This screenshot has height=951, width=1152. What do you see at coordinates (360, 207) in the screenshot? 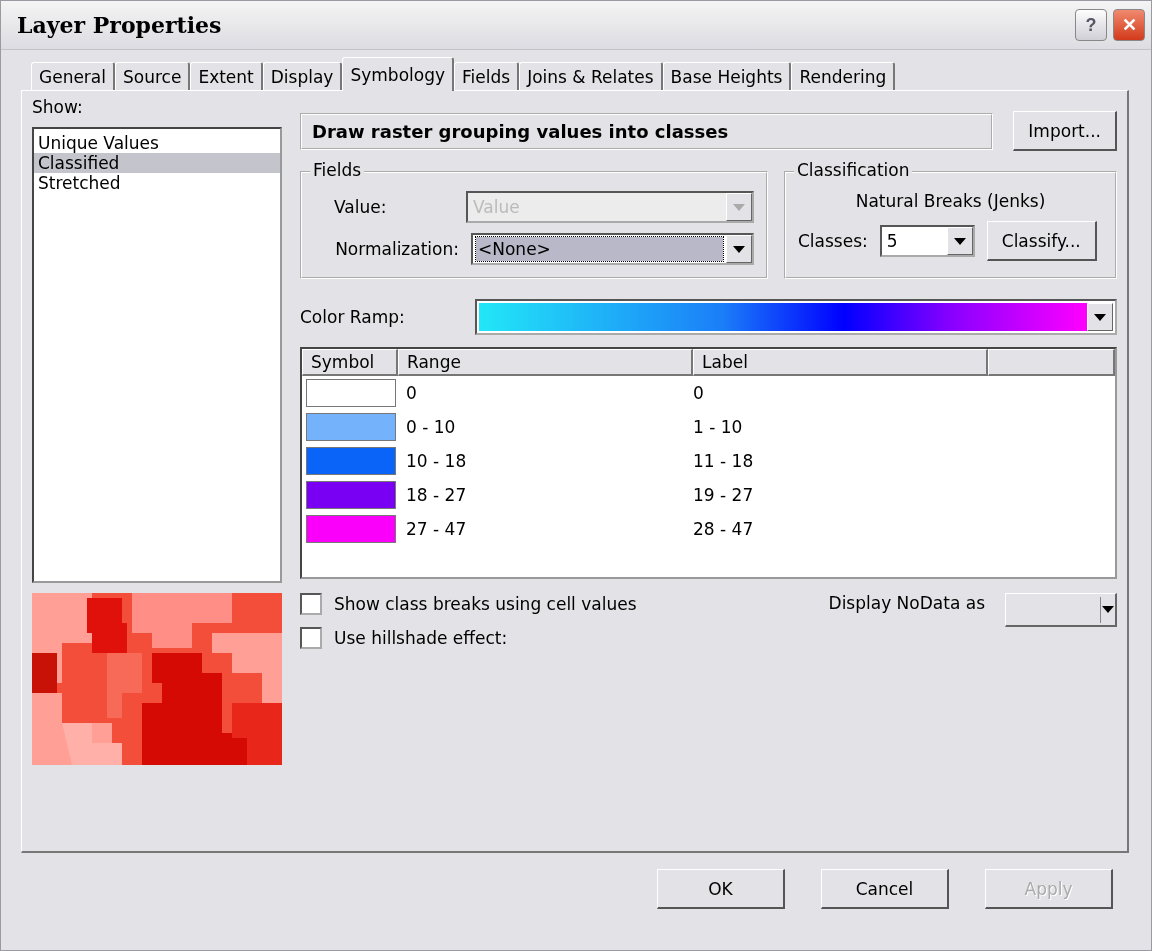
I see `field-label: Value:` at bounding box center [360, 207].